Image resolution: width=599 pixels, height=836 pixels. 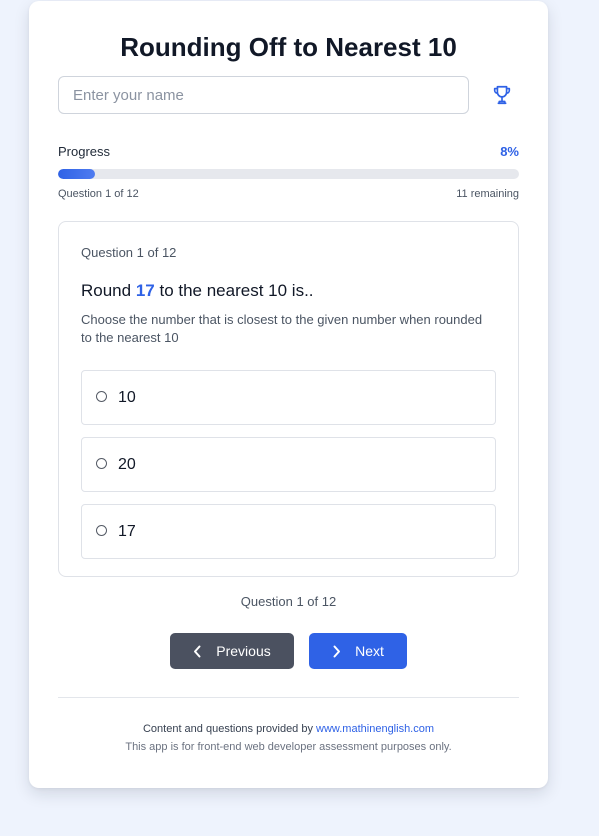 I want to click on footer-divider, so click(x=288, y=697).